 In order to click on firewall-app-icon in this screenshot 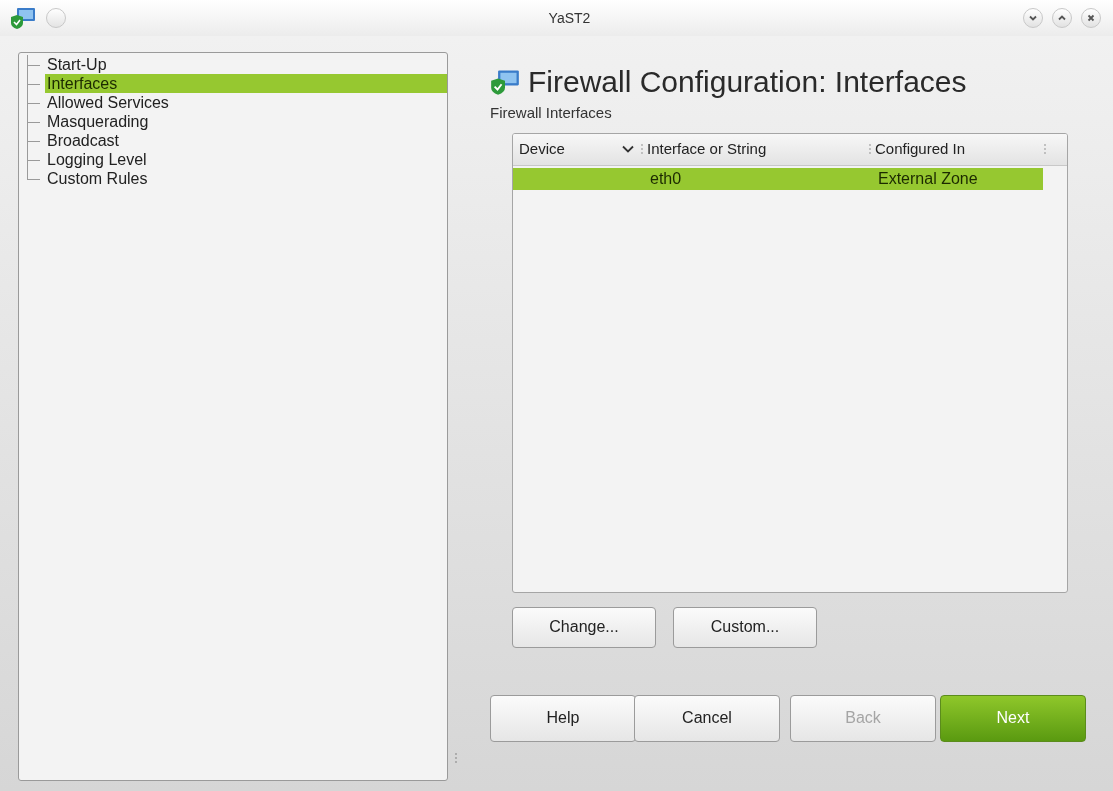, I will do `click(23, 18)`.